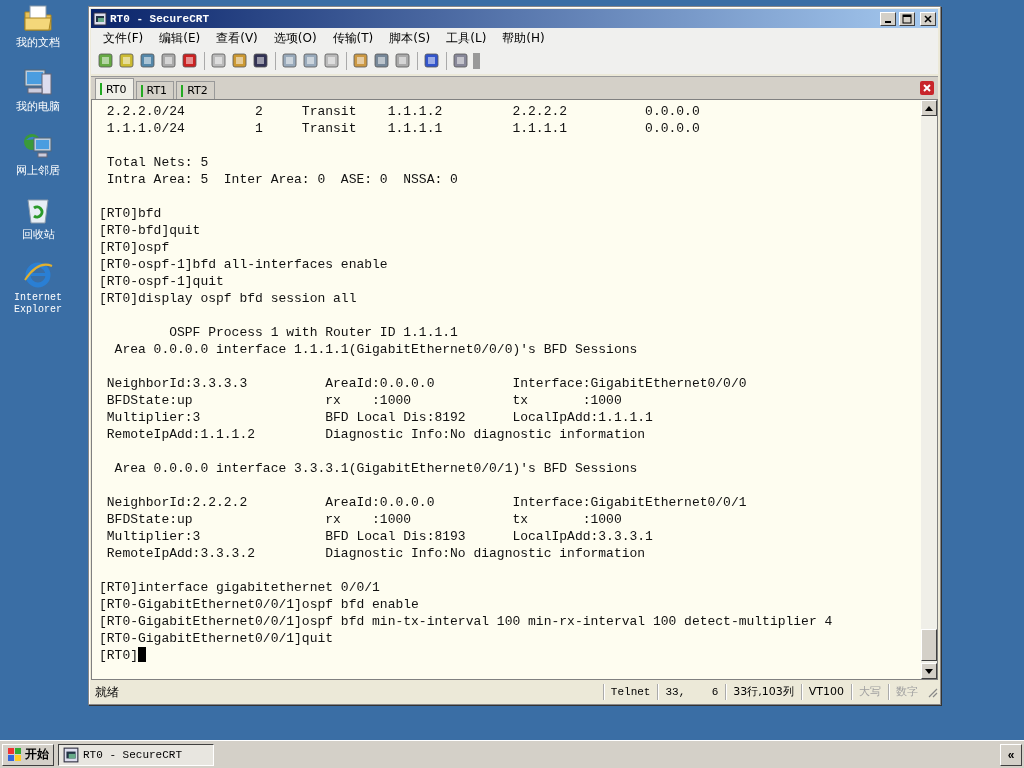  I want to click on terminal-line: Multiplier:3 BFD Local Dis:8193 LocalIpAdd:3.3.3.1, so click(379, 536).